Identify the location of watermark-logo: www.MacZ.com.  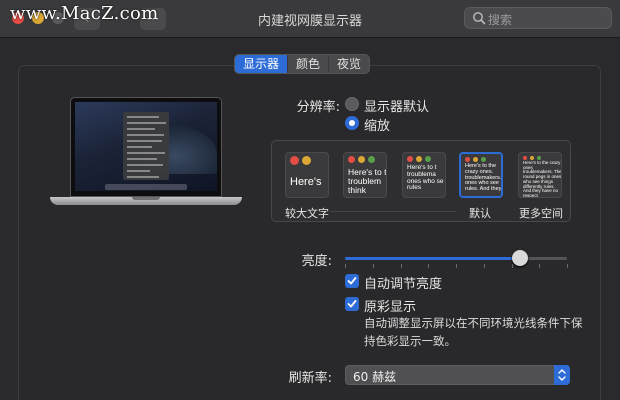
(84, 13).